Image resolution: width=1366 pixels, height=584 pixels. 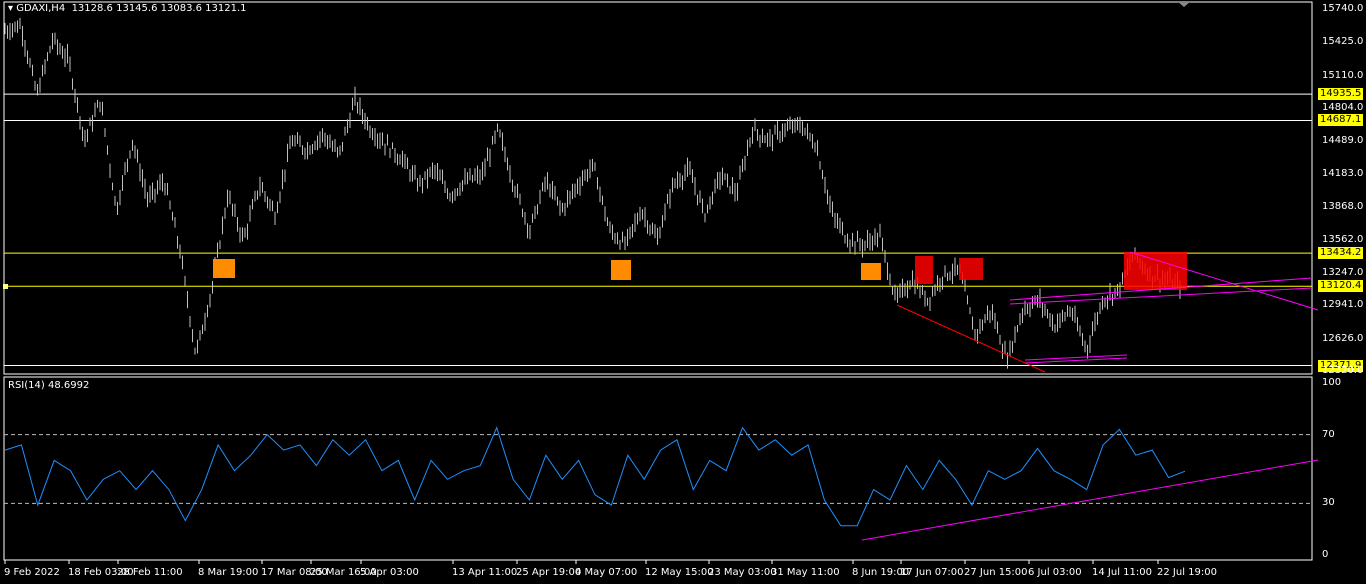 What do you see at coordinates (1325, 554) in the screenshot?
I see `rsi-axis-tick: 0` at bounding box center [1325, 554].